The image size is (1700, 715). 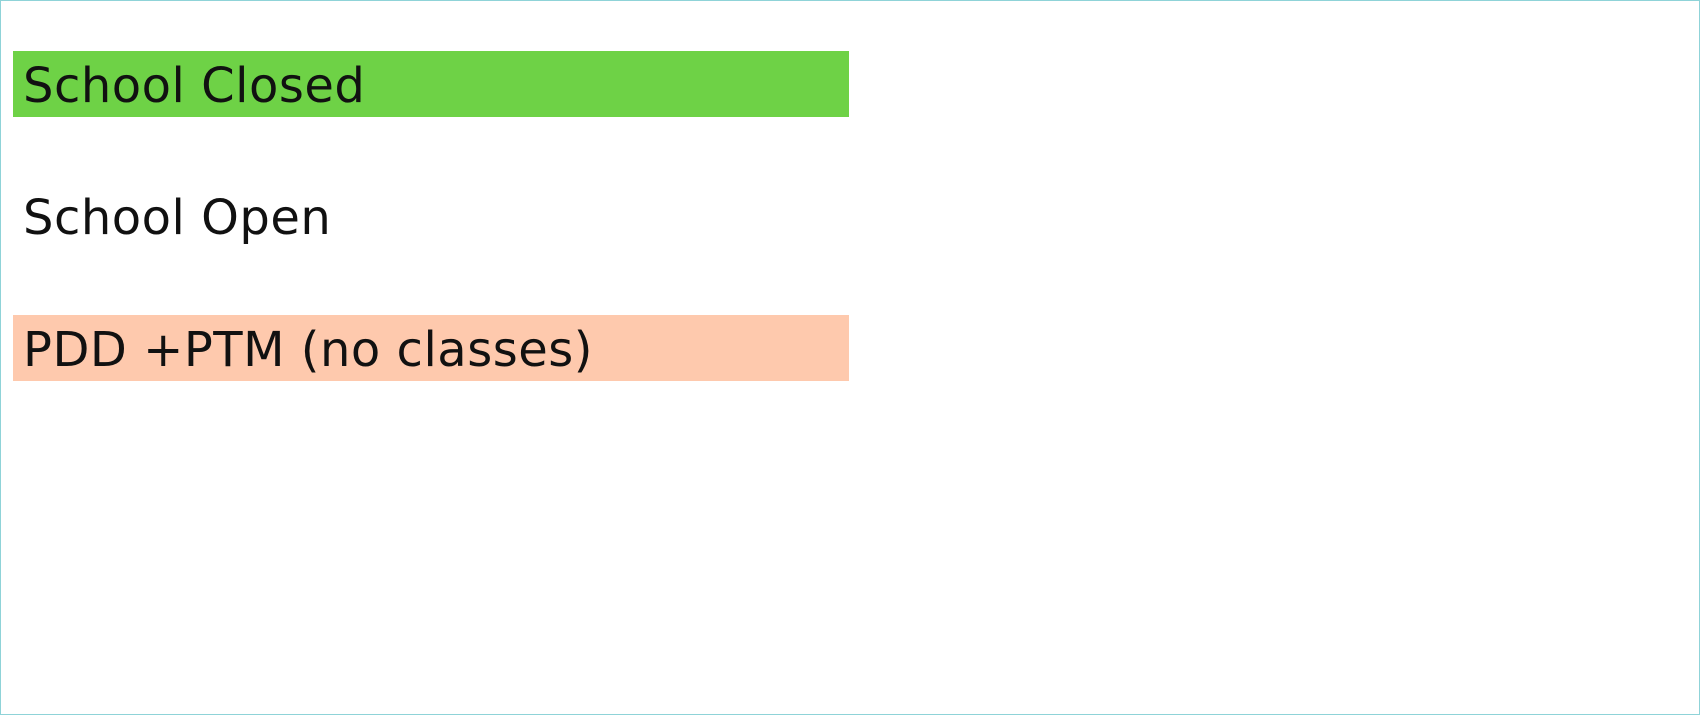 I want to click on legend-label-school-open: School Open, so click(x=177, y=218).